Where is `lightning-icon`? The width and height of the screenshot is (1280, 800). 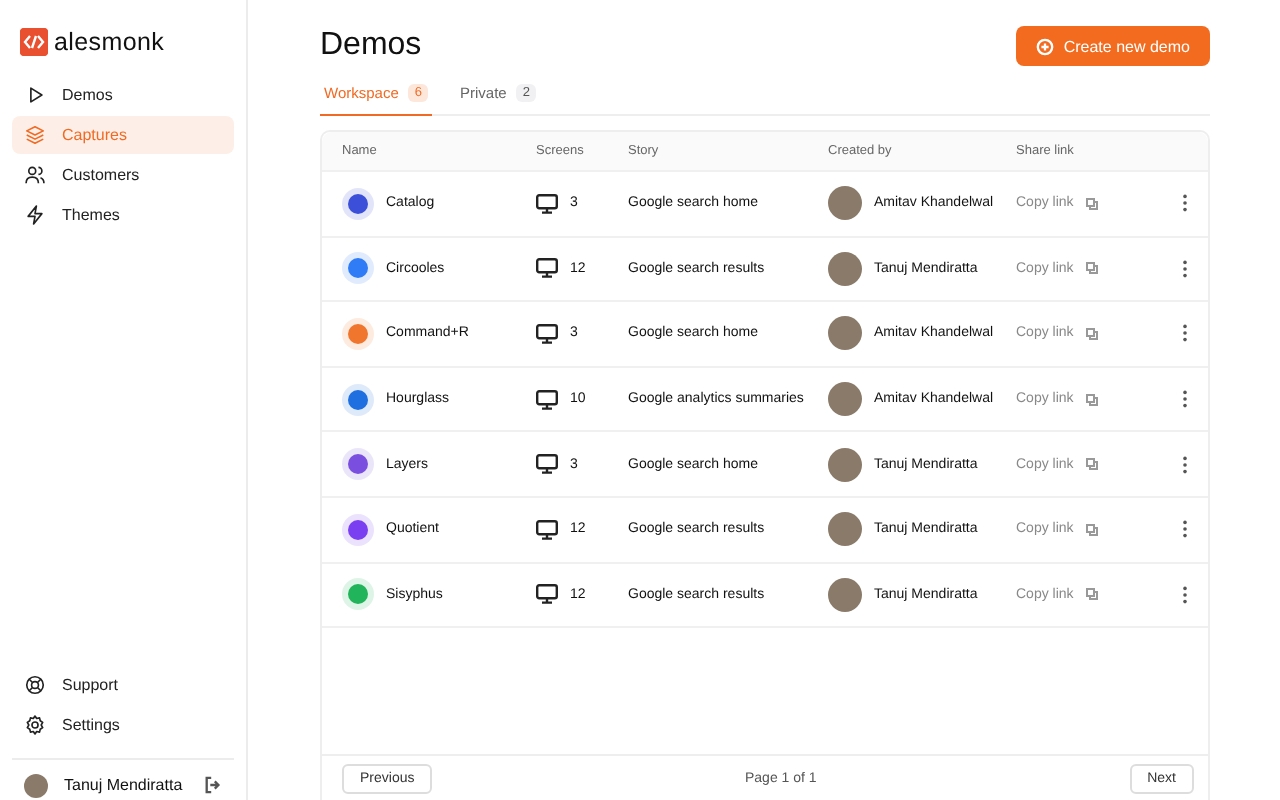
lightning-icon is located at coordinates (35, 215).